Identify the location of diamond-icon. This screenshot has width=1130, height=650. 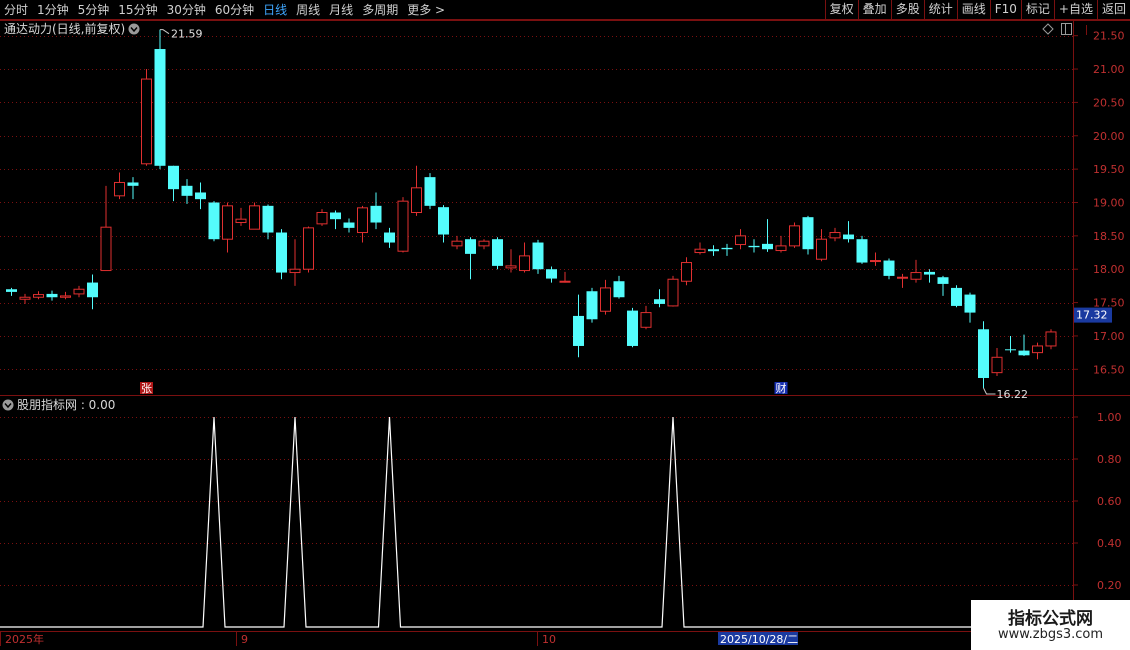
(1048, 29).